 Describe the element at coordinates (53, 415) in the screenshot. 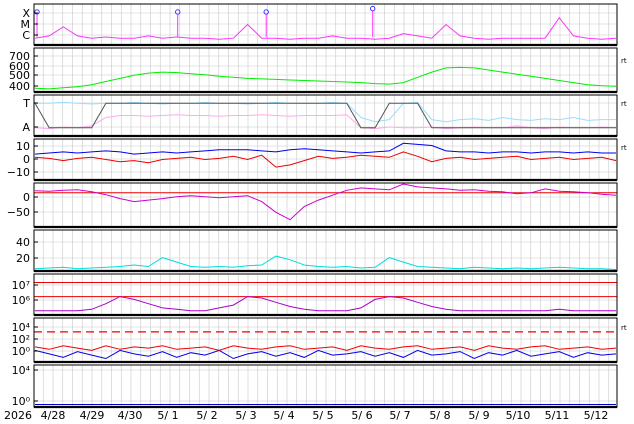

I see `date-label: 4/28` at that location.